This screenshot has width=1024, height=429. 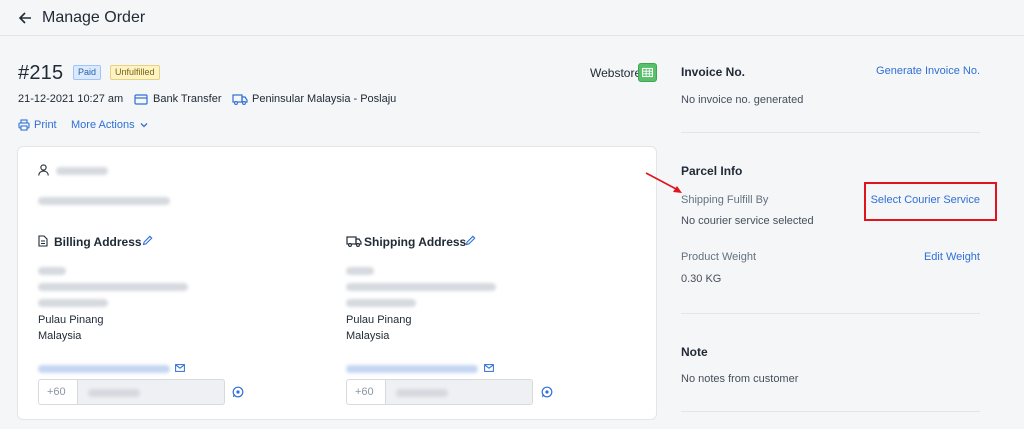 I want to click on more-actions-button: More Actions, so click(x=103, y=125).